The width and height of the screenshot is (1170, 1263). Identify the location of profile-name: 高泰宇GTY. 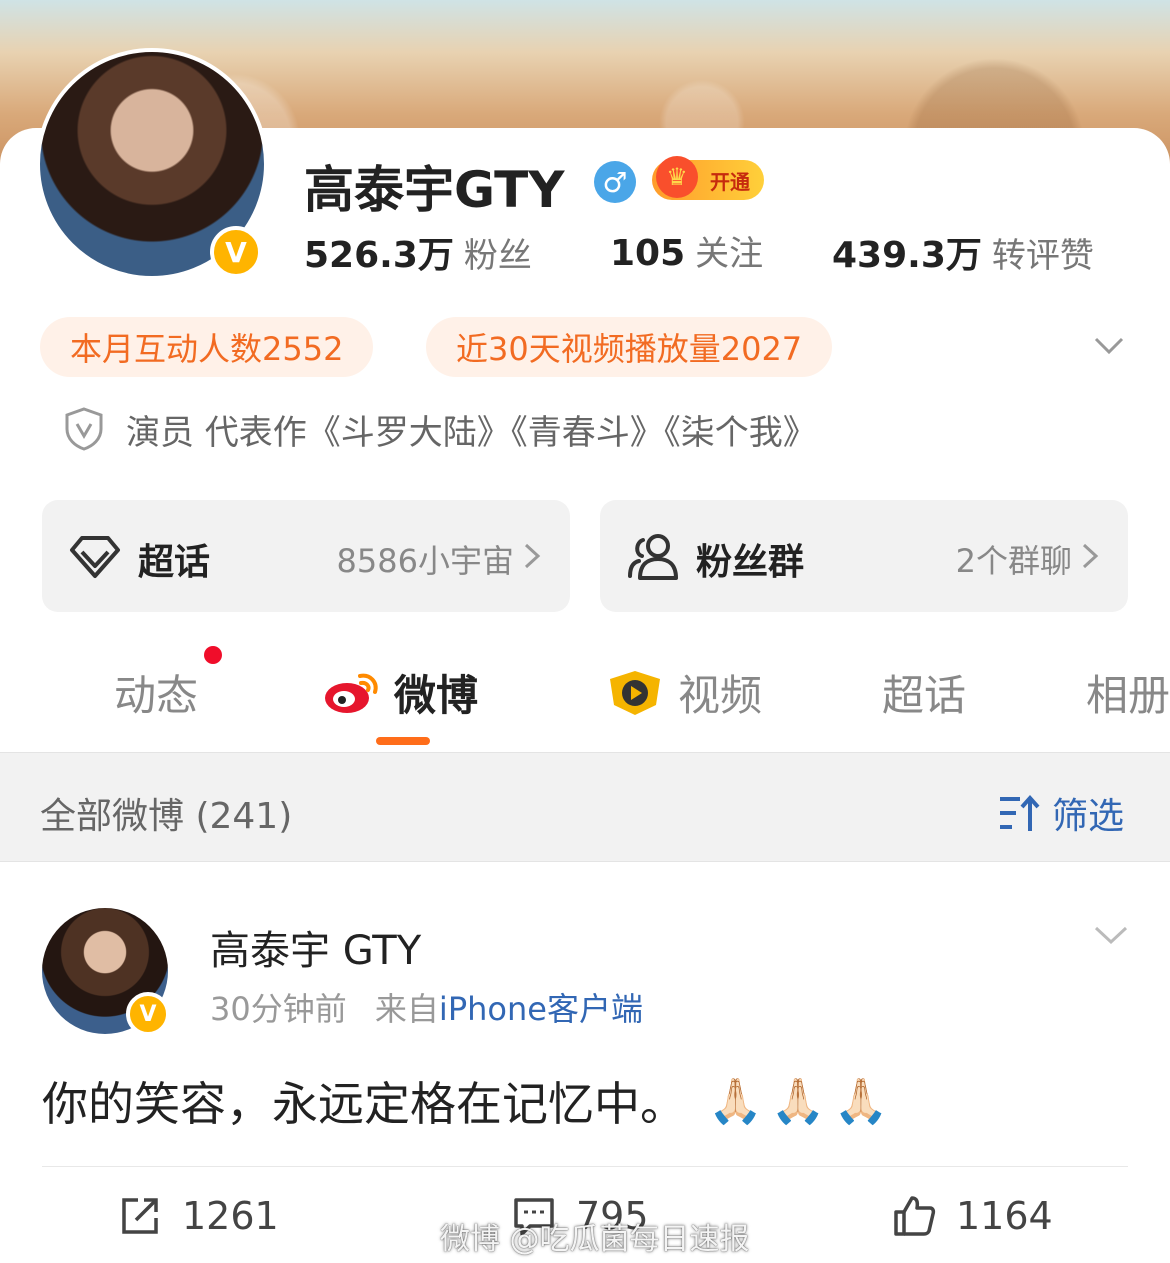
(434, 190).